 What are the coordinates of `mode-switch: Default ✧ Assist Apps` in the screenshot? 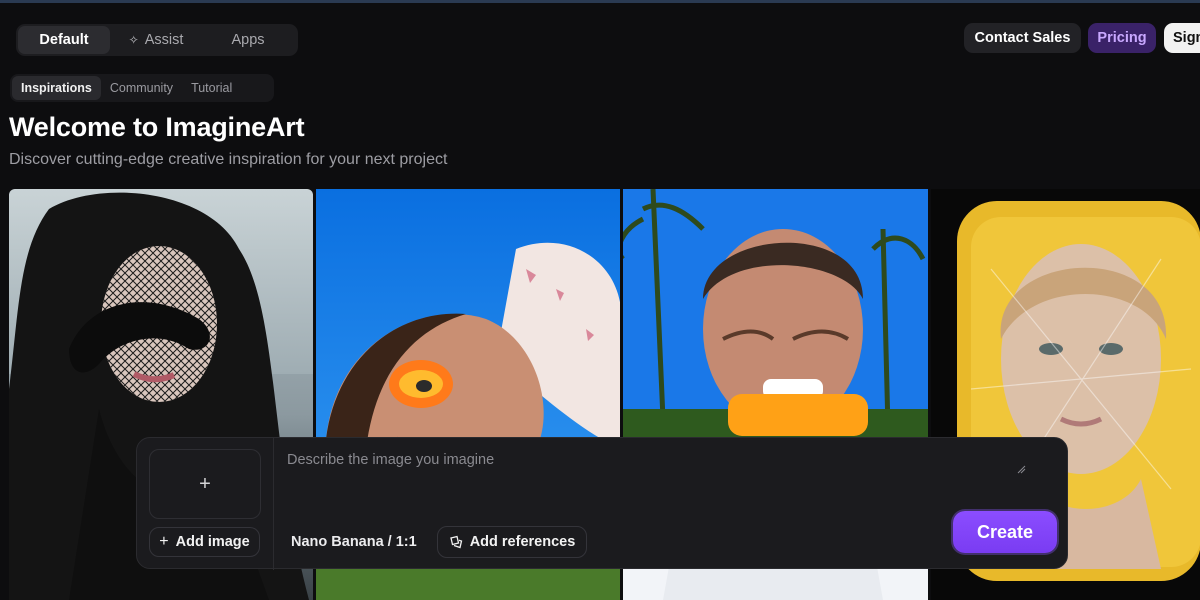 It's located at (157, 40).